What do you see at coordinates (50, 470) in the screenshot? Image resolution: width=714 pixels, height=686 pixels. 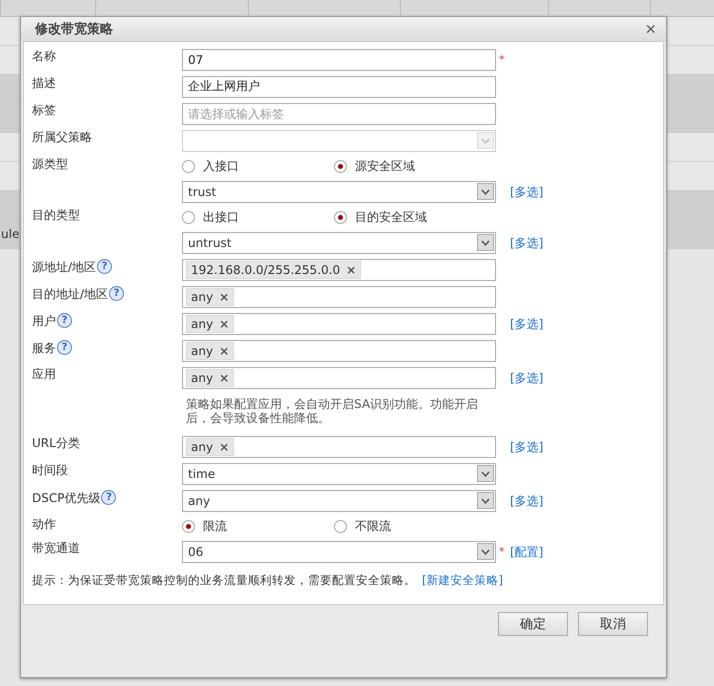 I see `field-label: 时间段` at bounding box center [50, 470].